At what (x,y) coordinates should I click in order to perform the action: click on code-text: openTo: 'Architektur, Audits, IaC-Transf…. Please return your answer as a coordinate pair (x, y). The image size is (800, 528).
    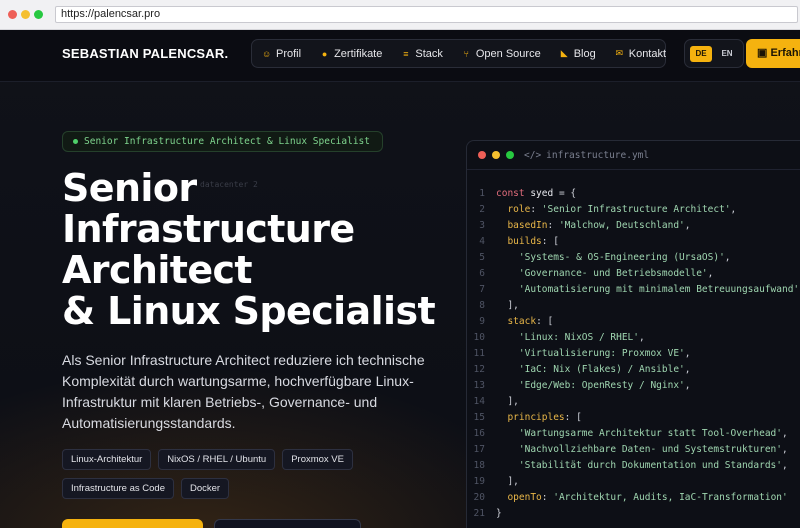
    Looking at the image, I should click on (647, 497).